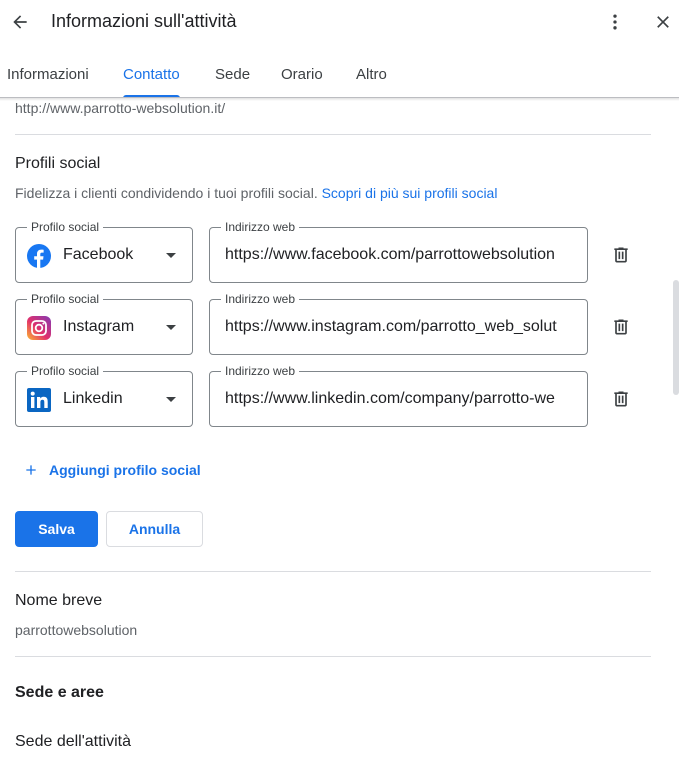  I want to click on social-network-name: Linkedin, so click(93, 398).